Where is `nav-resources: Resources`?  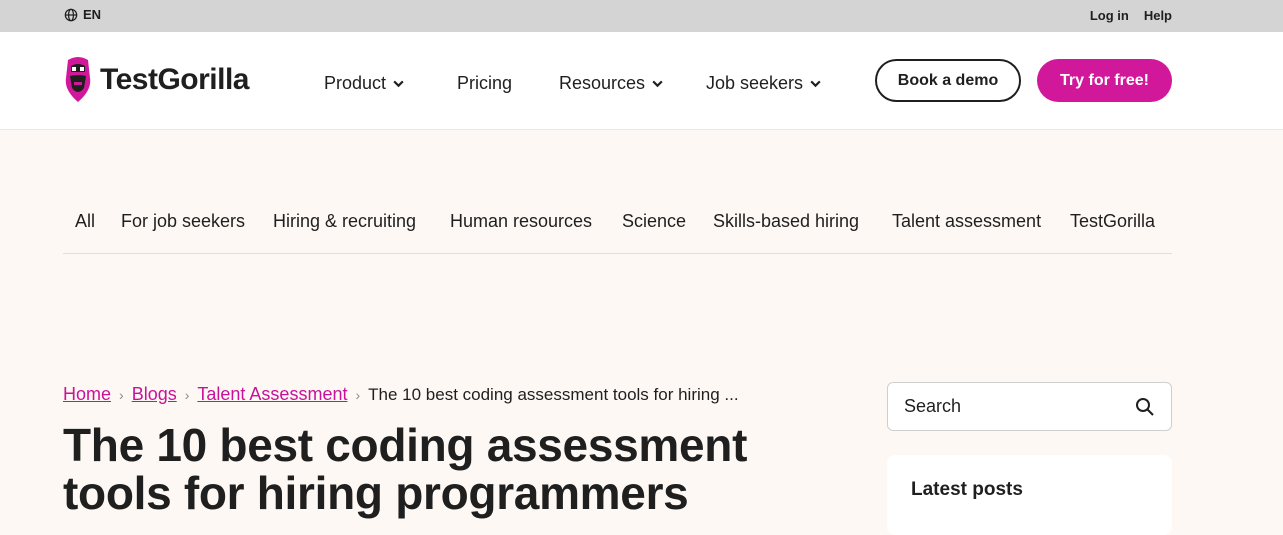 nav-resources: Resources is located at coordinates (611, 83).